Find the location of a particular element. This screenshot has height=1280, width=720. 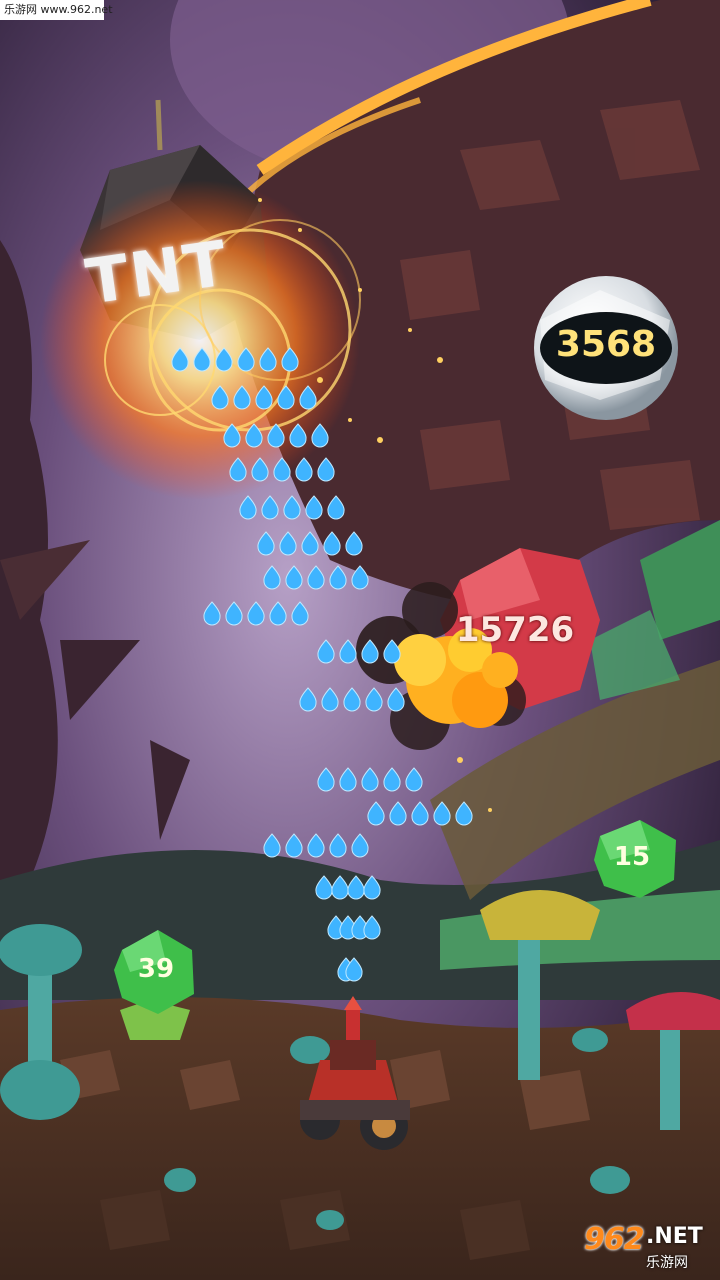

watermark-logo: 962 .NET 乐游网 is located at coordinates (648, 1249).